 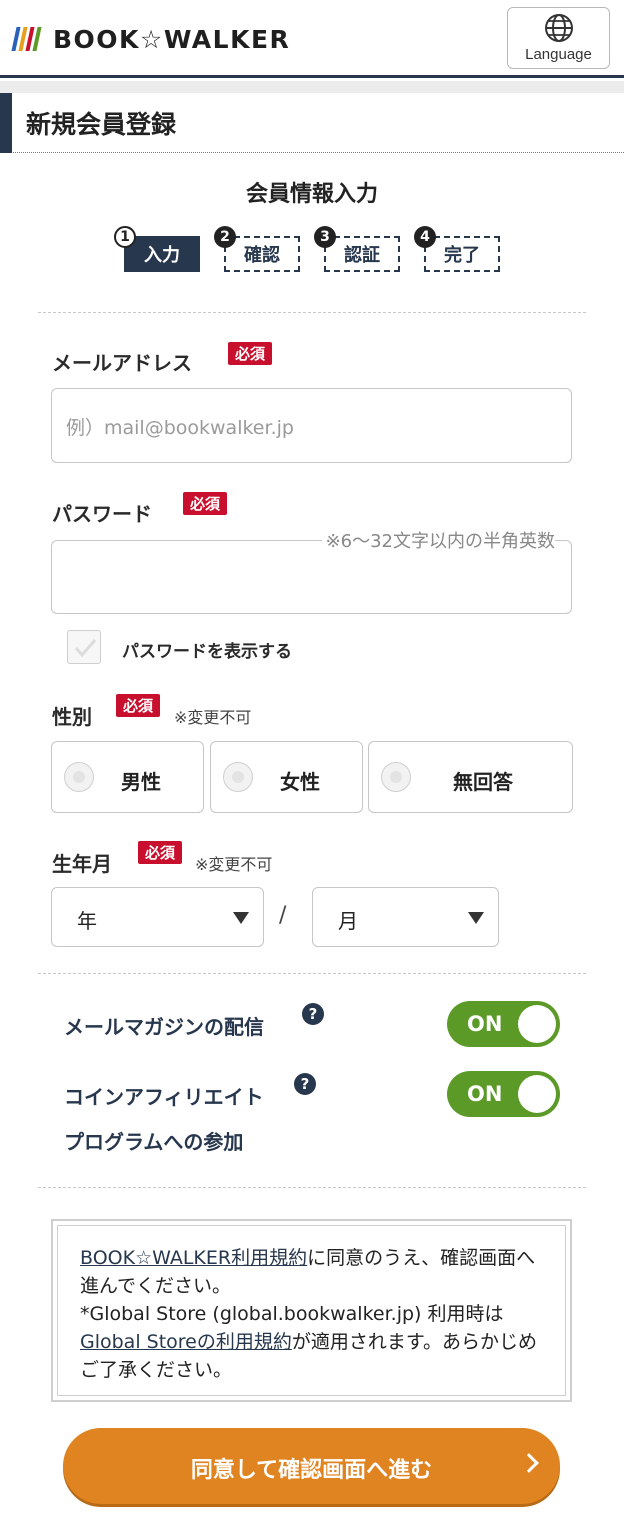 What do you see at coordinates (312, 123) in the screenshot?
I see `page-title-bar: 新規会員登録` at bounding box center [312, 123].